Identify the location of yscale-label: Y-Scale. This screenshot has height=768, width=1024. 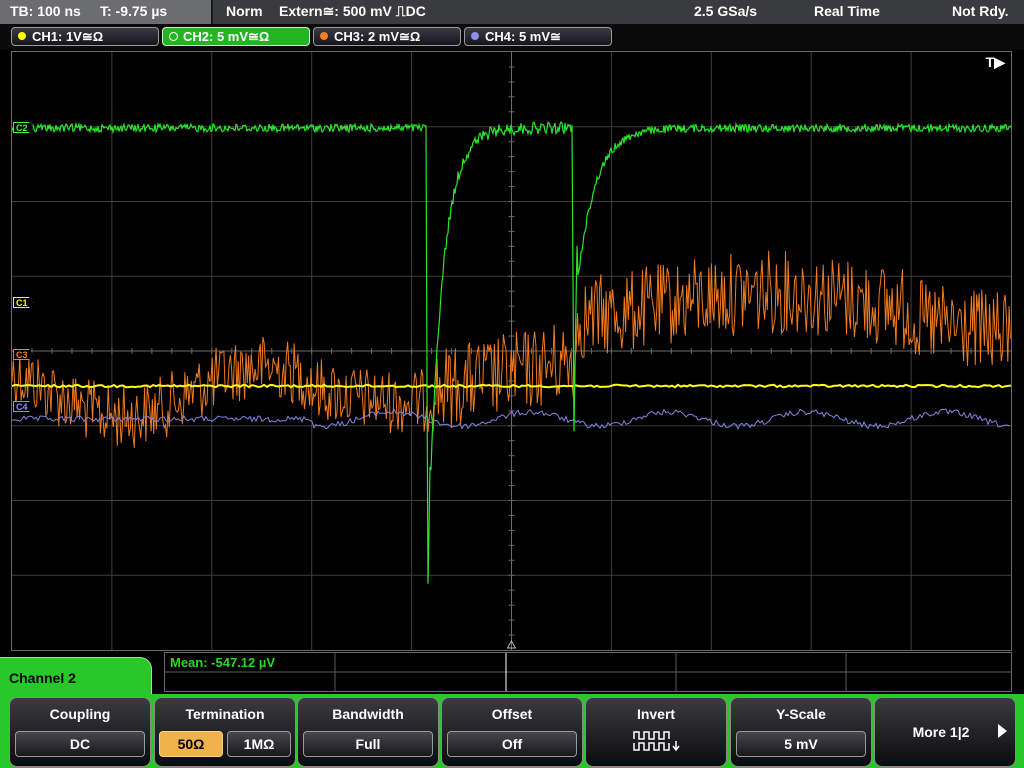
(801, 714).